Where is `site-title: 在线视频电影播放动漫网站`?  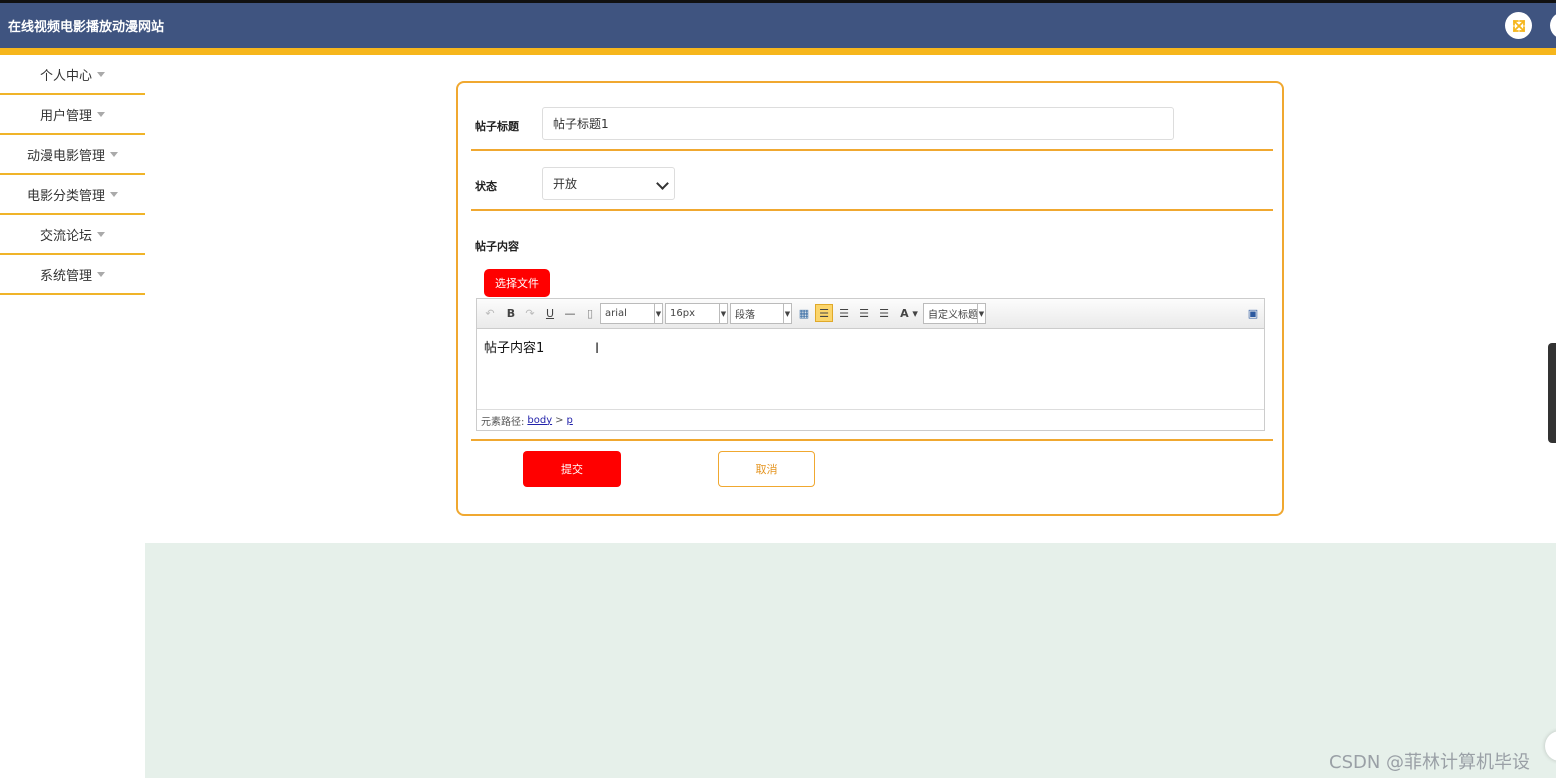
site-title: 在线视频电影播放动漫网站 is located at coordinates (86, 27).